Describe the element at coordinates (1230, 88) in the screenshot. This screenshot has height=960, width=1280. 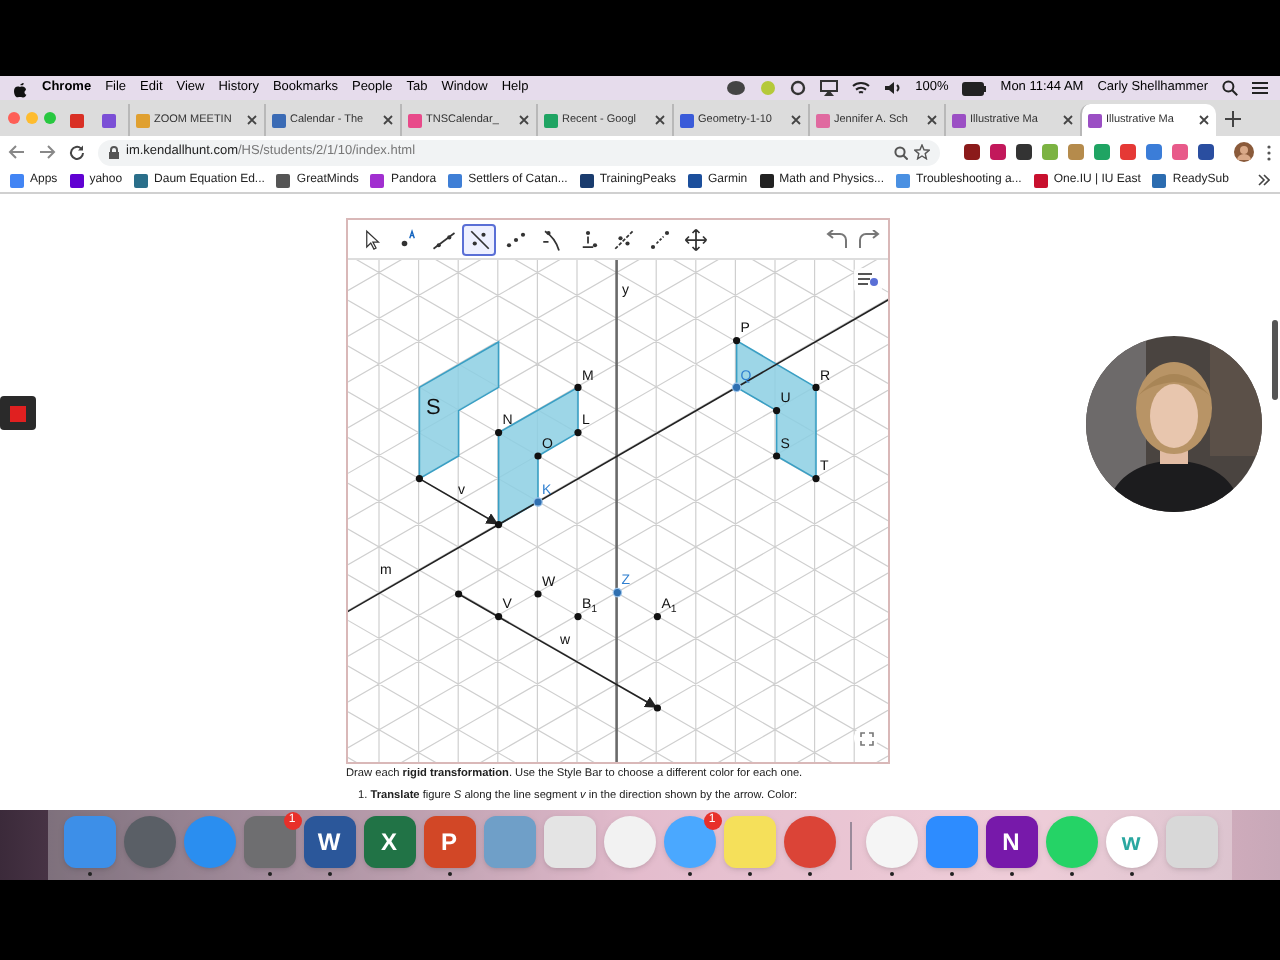
I see `search-icon` at that location.